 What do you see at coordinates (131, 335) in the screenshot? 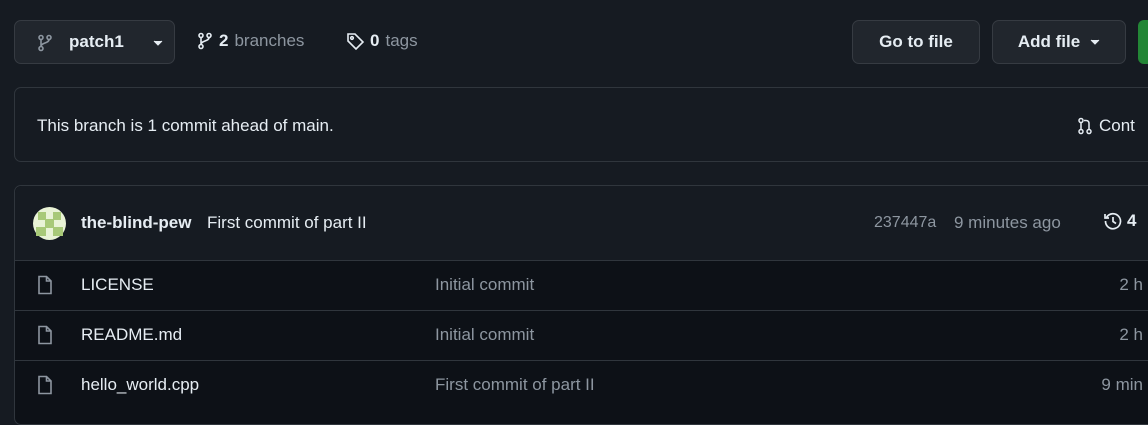
I see `file-name: README.md` at bounding box center [131, 335].